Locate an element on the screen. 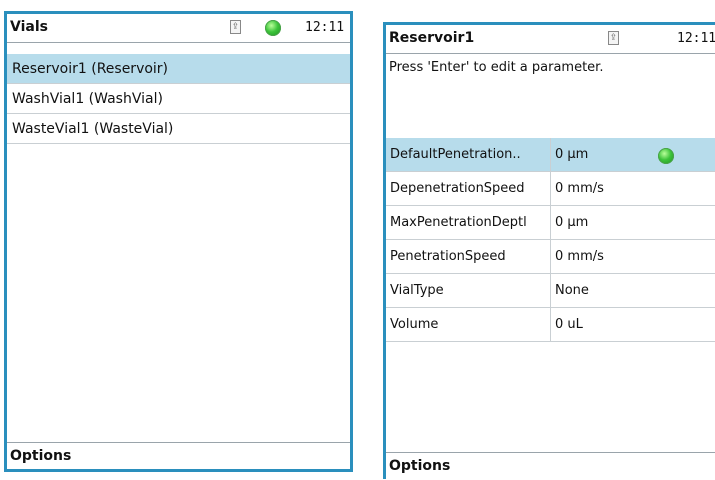 The image size is (715, 480). table-row: MaxPenetrationDeptl 0 µm is located at coordinates (550, 223).